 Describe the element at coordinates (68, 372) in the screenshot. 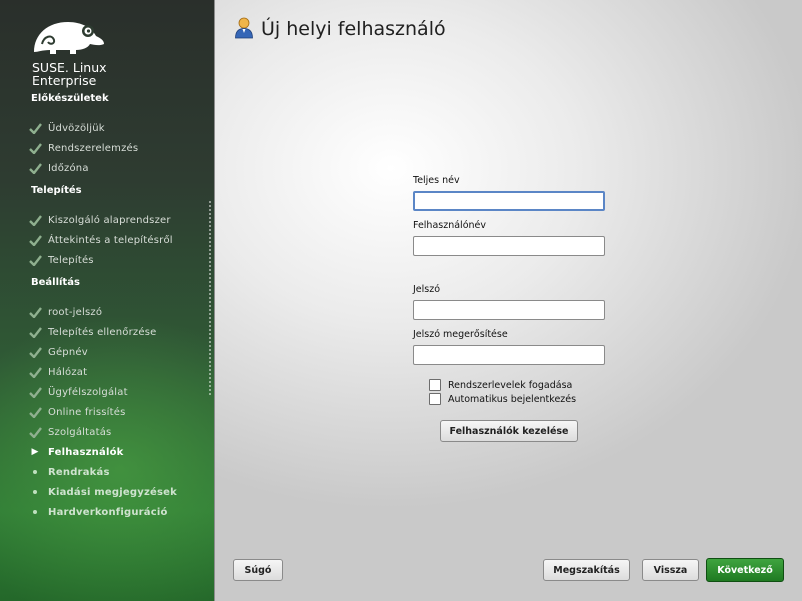

I see `step-label: Hálózat` at that location.